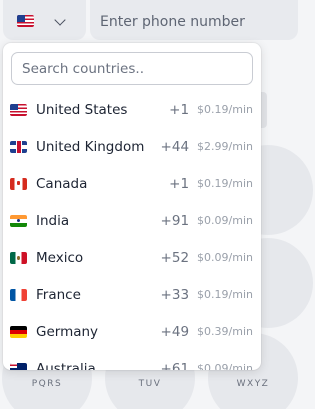 Image resolution: width=320 pixels, height=409 pixels. I want to click on call-rate: $2.99/min, so click(225, 146).